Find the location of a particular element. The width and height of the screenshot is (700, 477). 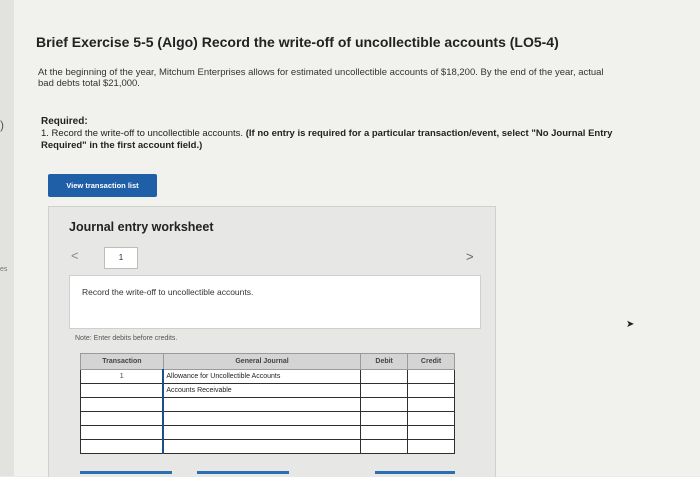

required-instruction-line-2: Required" in the first account field.) is located at coordinates (122, 145).